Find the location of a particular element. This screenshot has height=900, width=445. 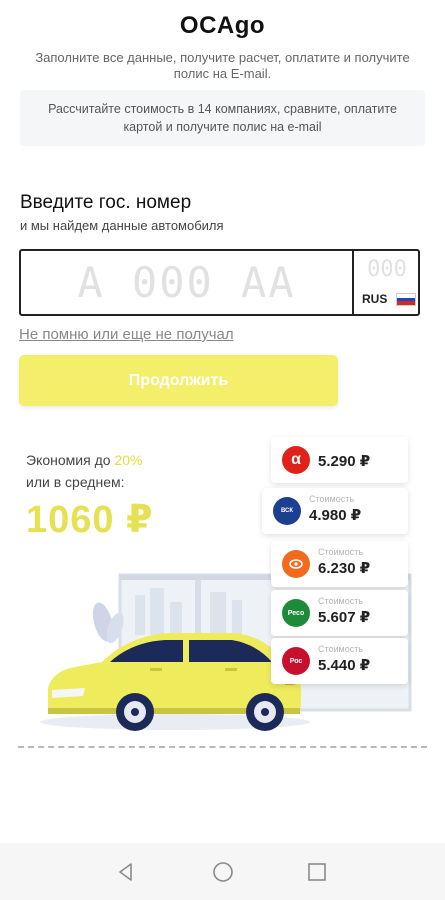

plate-heading: Введите гос. номер is located at coordinates (106, 202).